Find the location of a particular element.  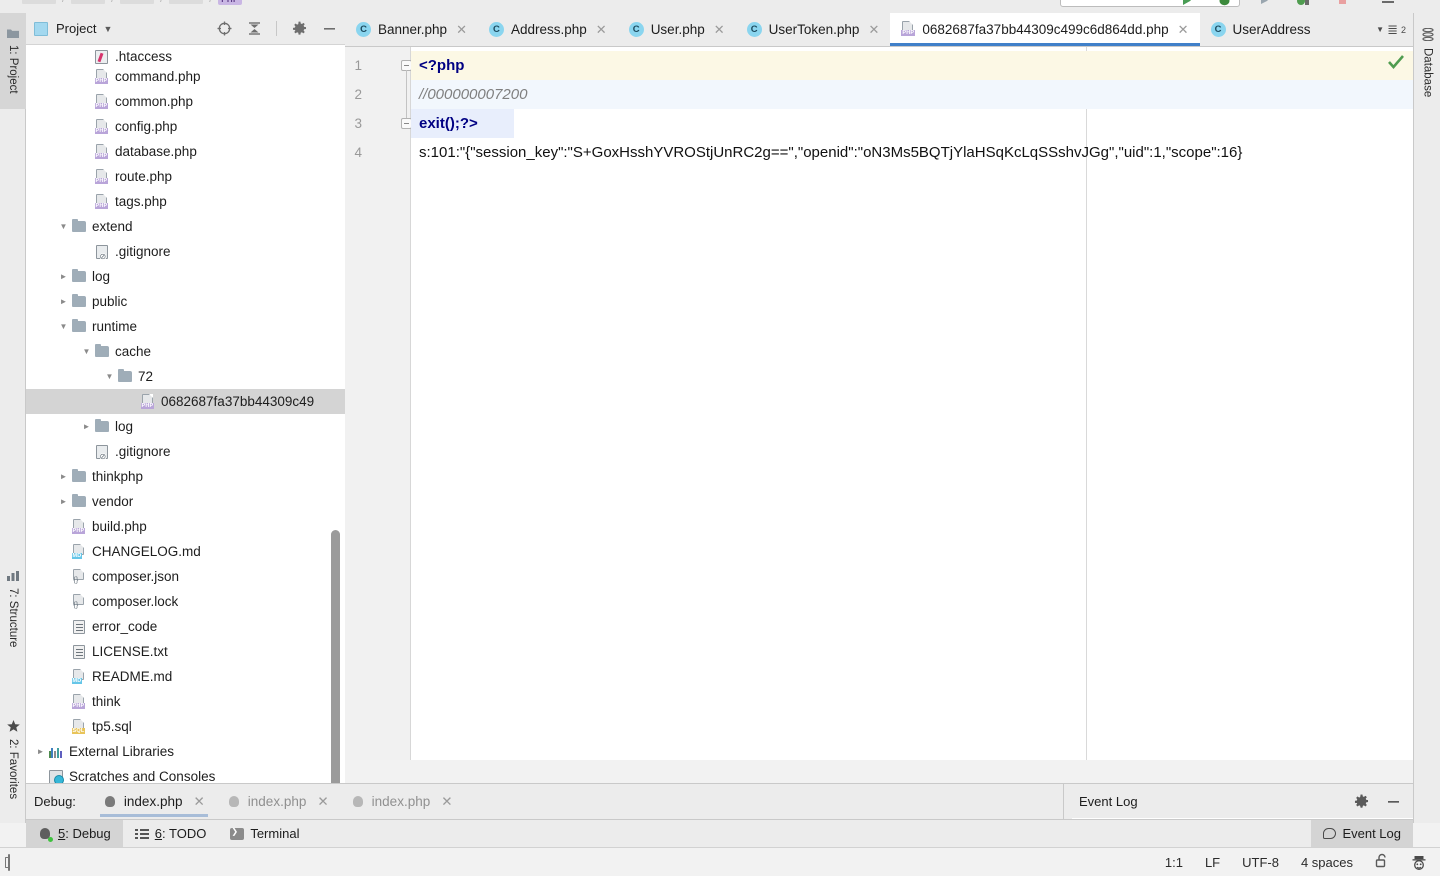

run-configuration-selector is located at coordinates (1150, 3).